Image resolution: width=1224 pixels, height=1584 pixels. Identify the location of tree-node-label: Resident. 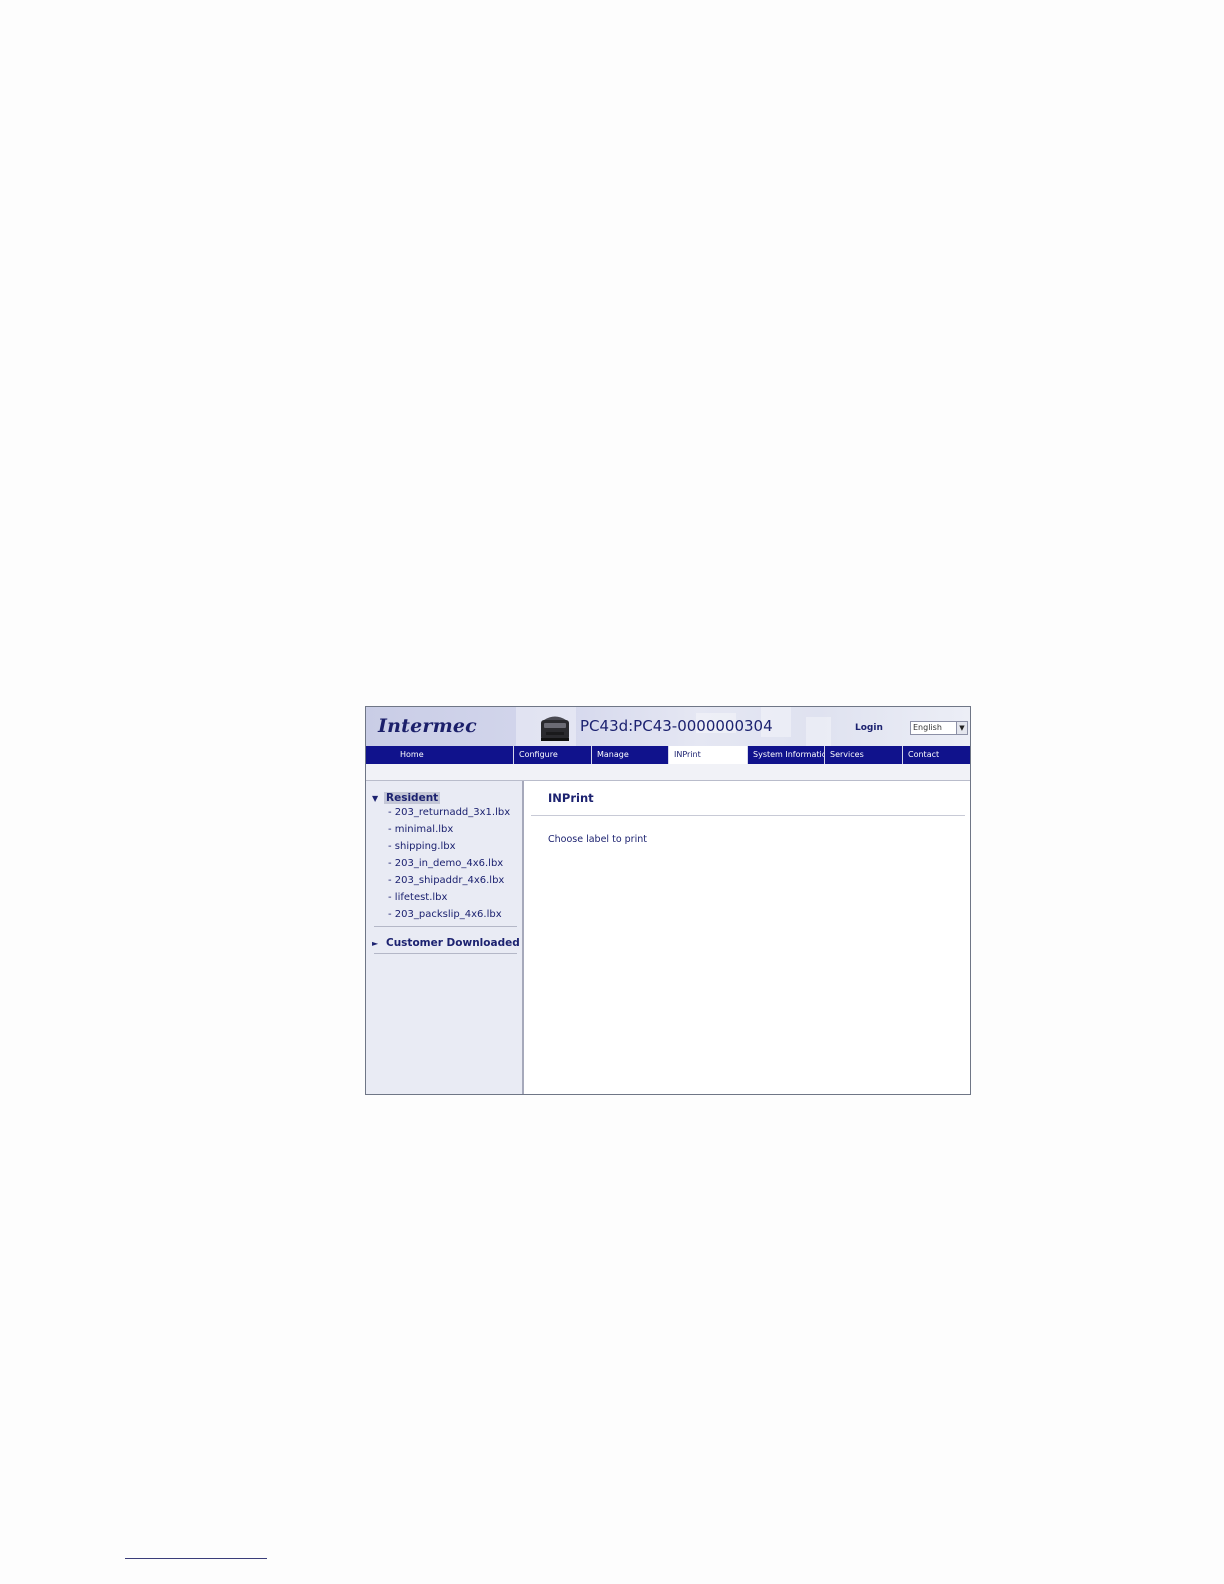
(412, 798).